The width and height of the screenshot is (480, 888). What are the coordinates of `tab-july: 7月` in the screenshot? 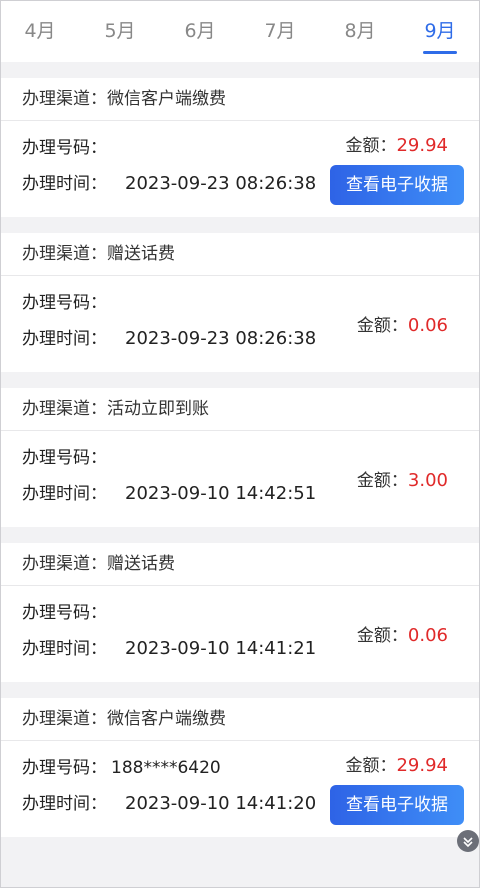 It's located at (280, 31).